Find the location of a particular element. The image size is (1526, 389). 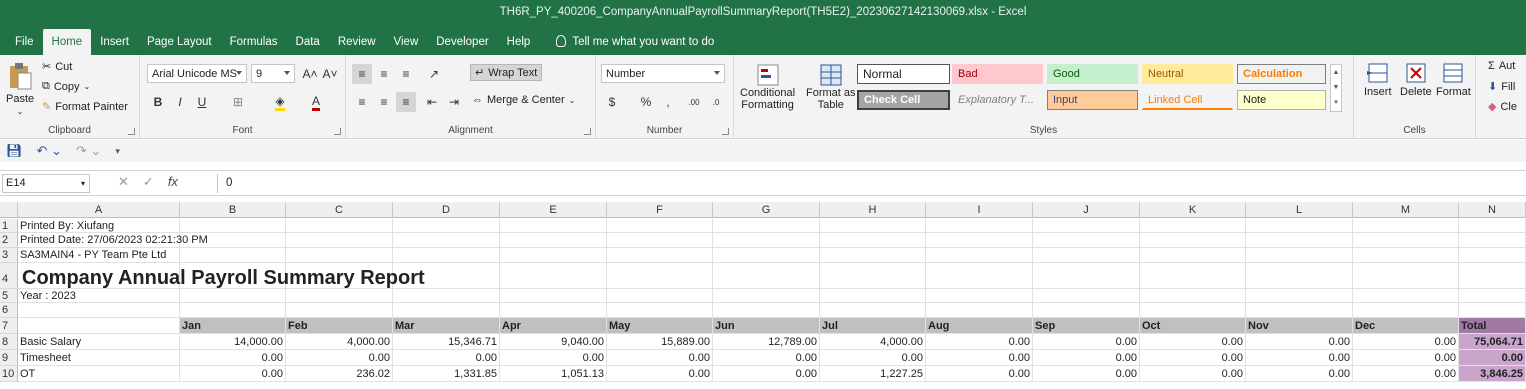

fill-color-icon: ◈ is located at coordinates (280, 102).